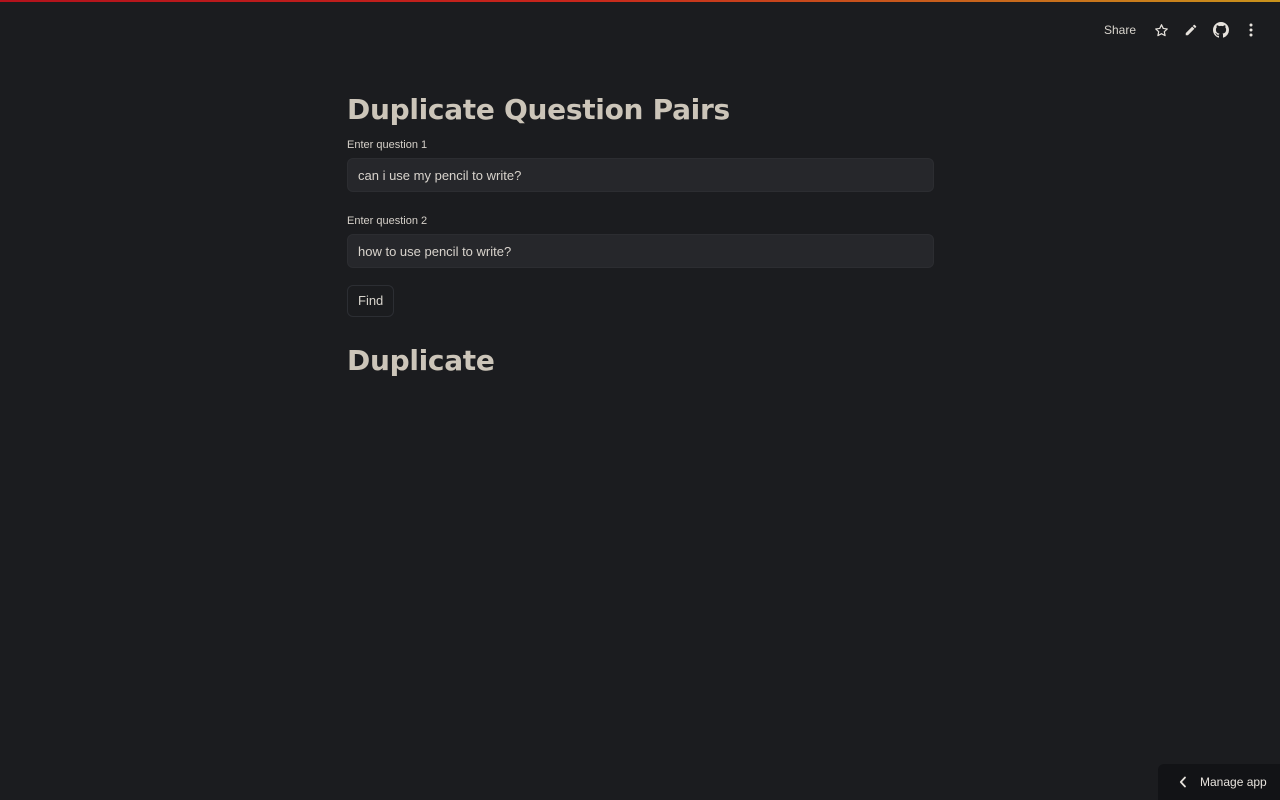 This screenshot has height=800, width=1280. I want to click on app-toolbar: Share, so click(1180, 30).